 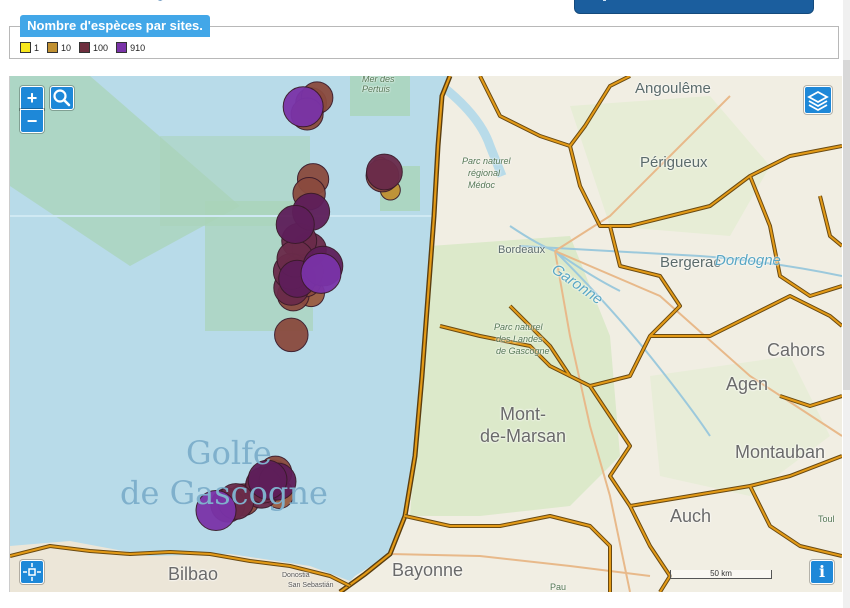 I want to click on marine-label-mer: Mer des, so click(x=378, y=80).